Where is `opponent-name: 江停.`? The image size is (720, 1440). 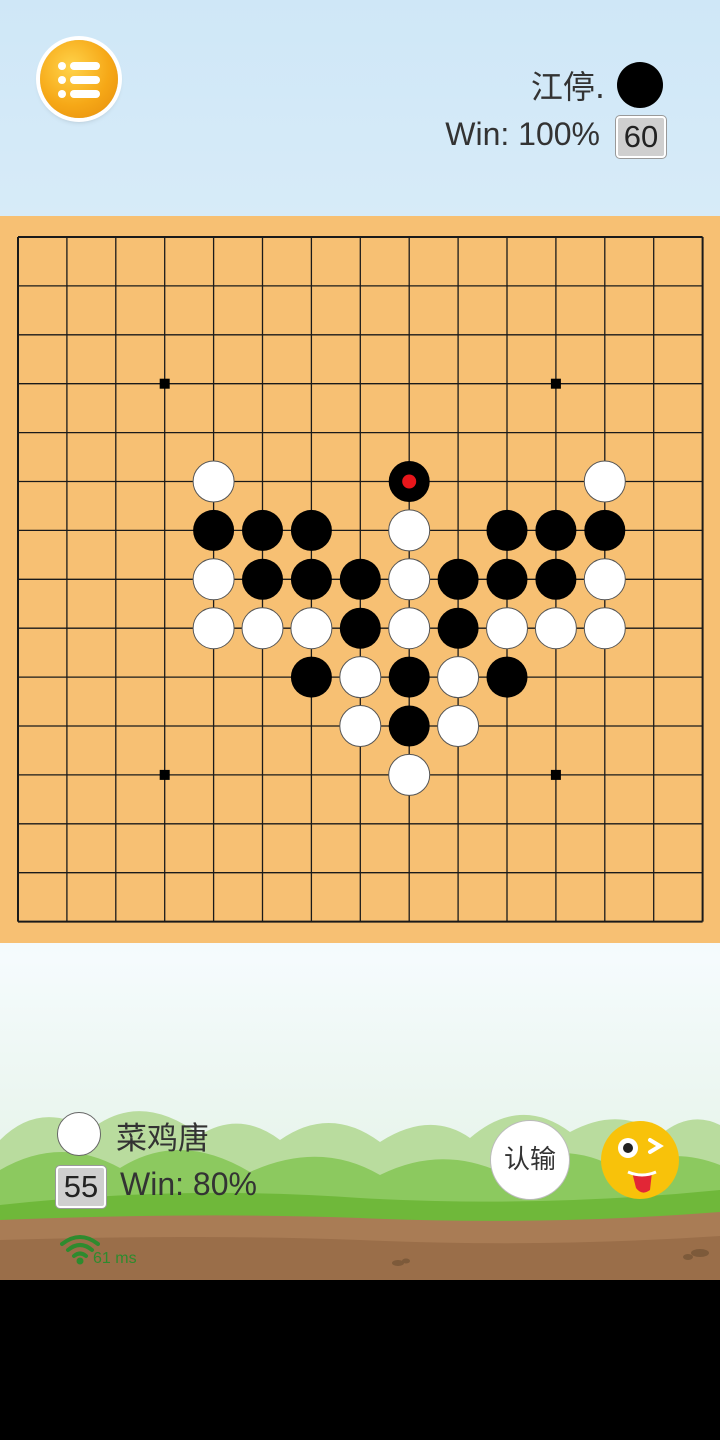
opponent-name: 江停. is located at coordinates (567, 87).